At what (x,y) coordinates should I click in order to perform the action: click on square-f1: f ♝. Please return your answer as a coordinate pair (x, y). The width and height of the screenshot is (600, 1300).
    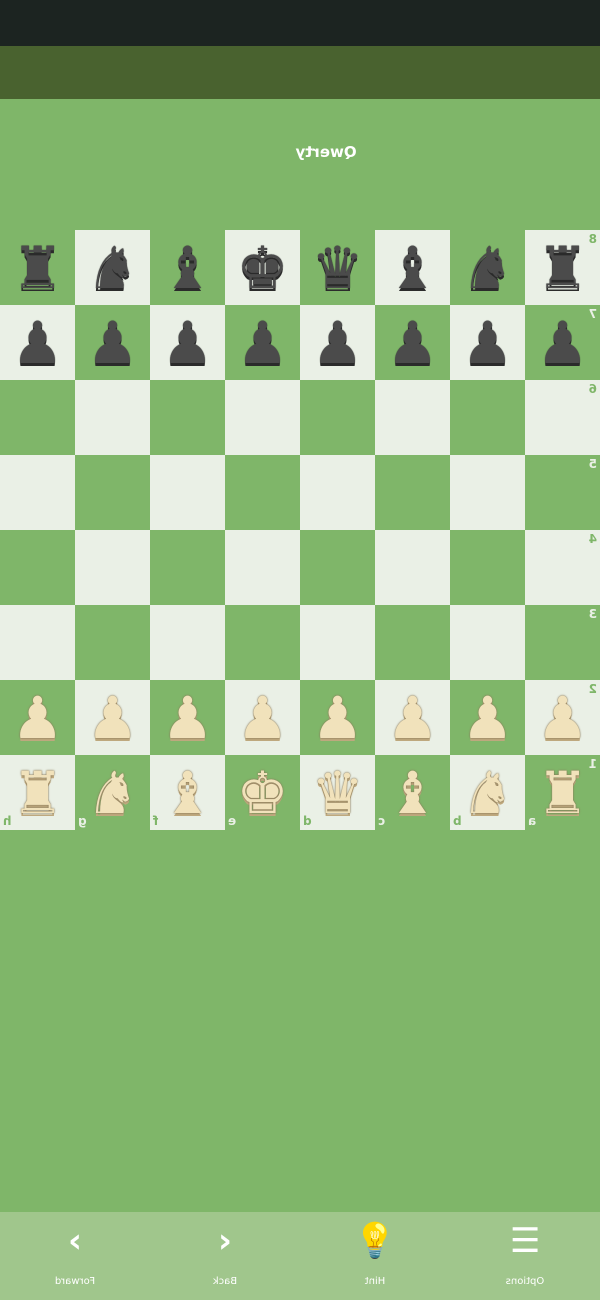
    Looking at the image, I should click on (187, 792).